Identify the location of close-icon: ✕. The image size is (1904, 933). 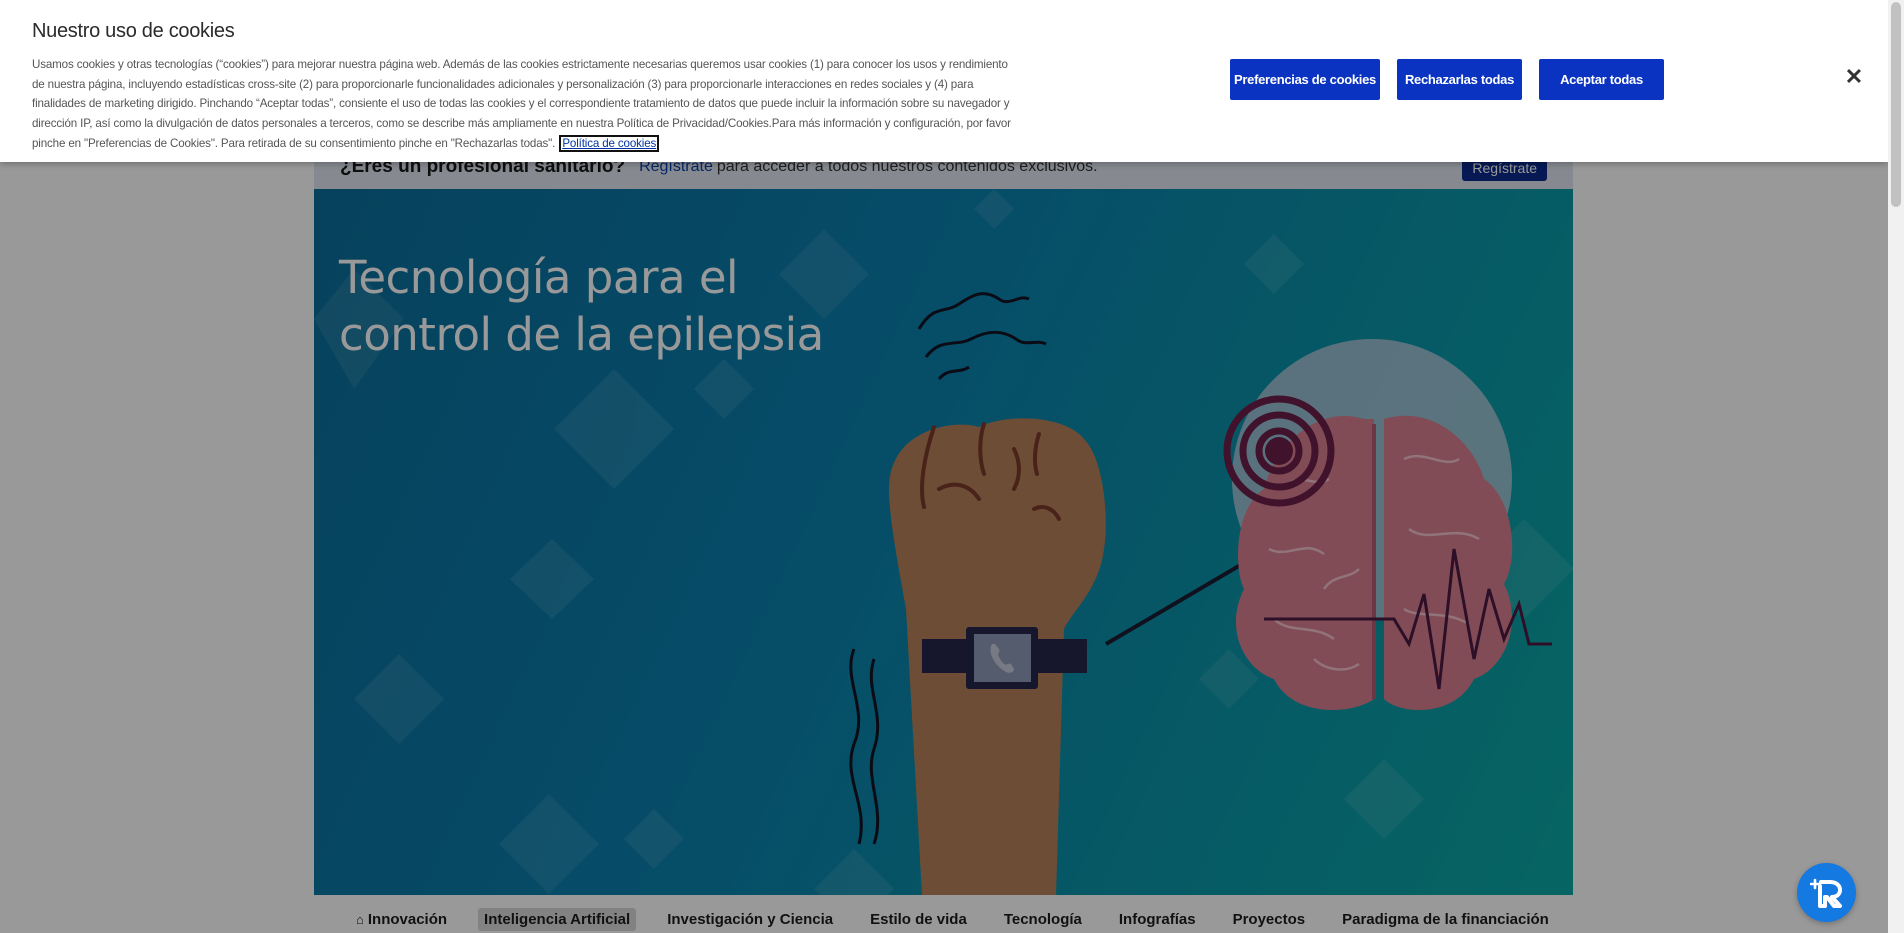
(1854, 77).